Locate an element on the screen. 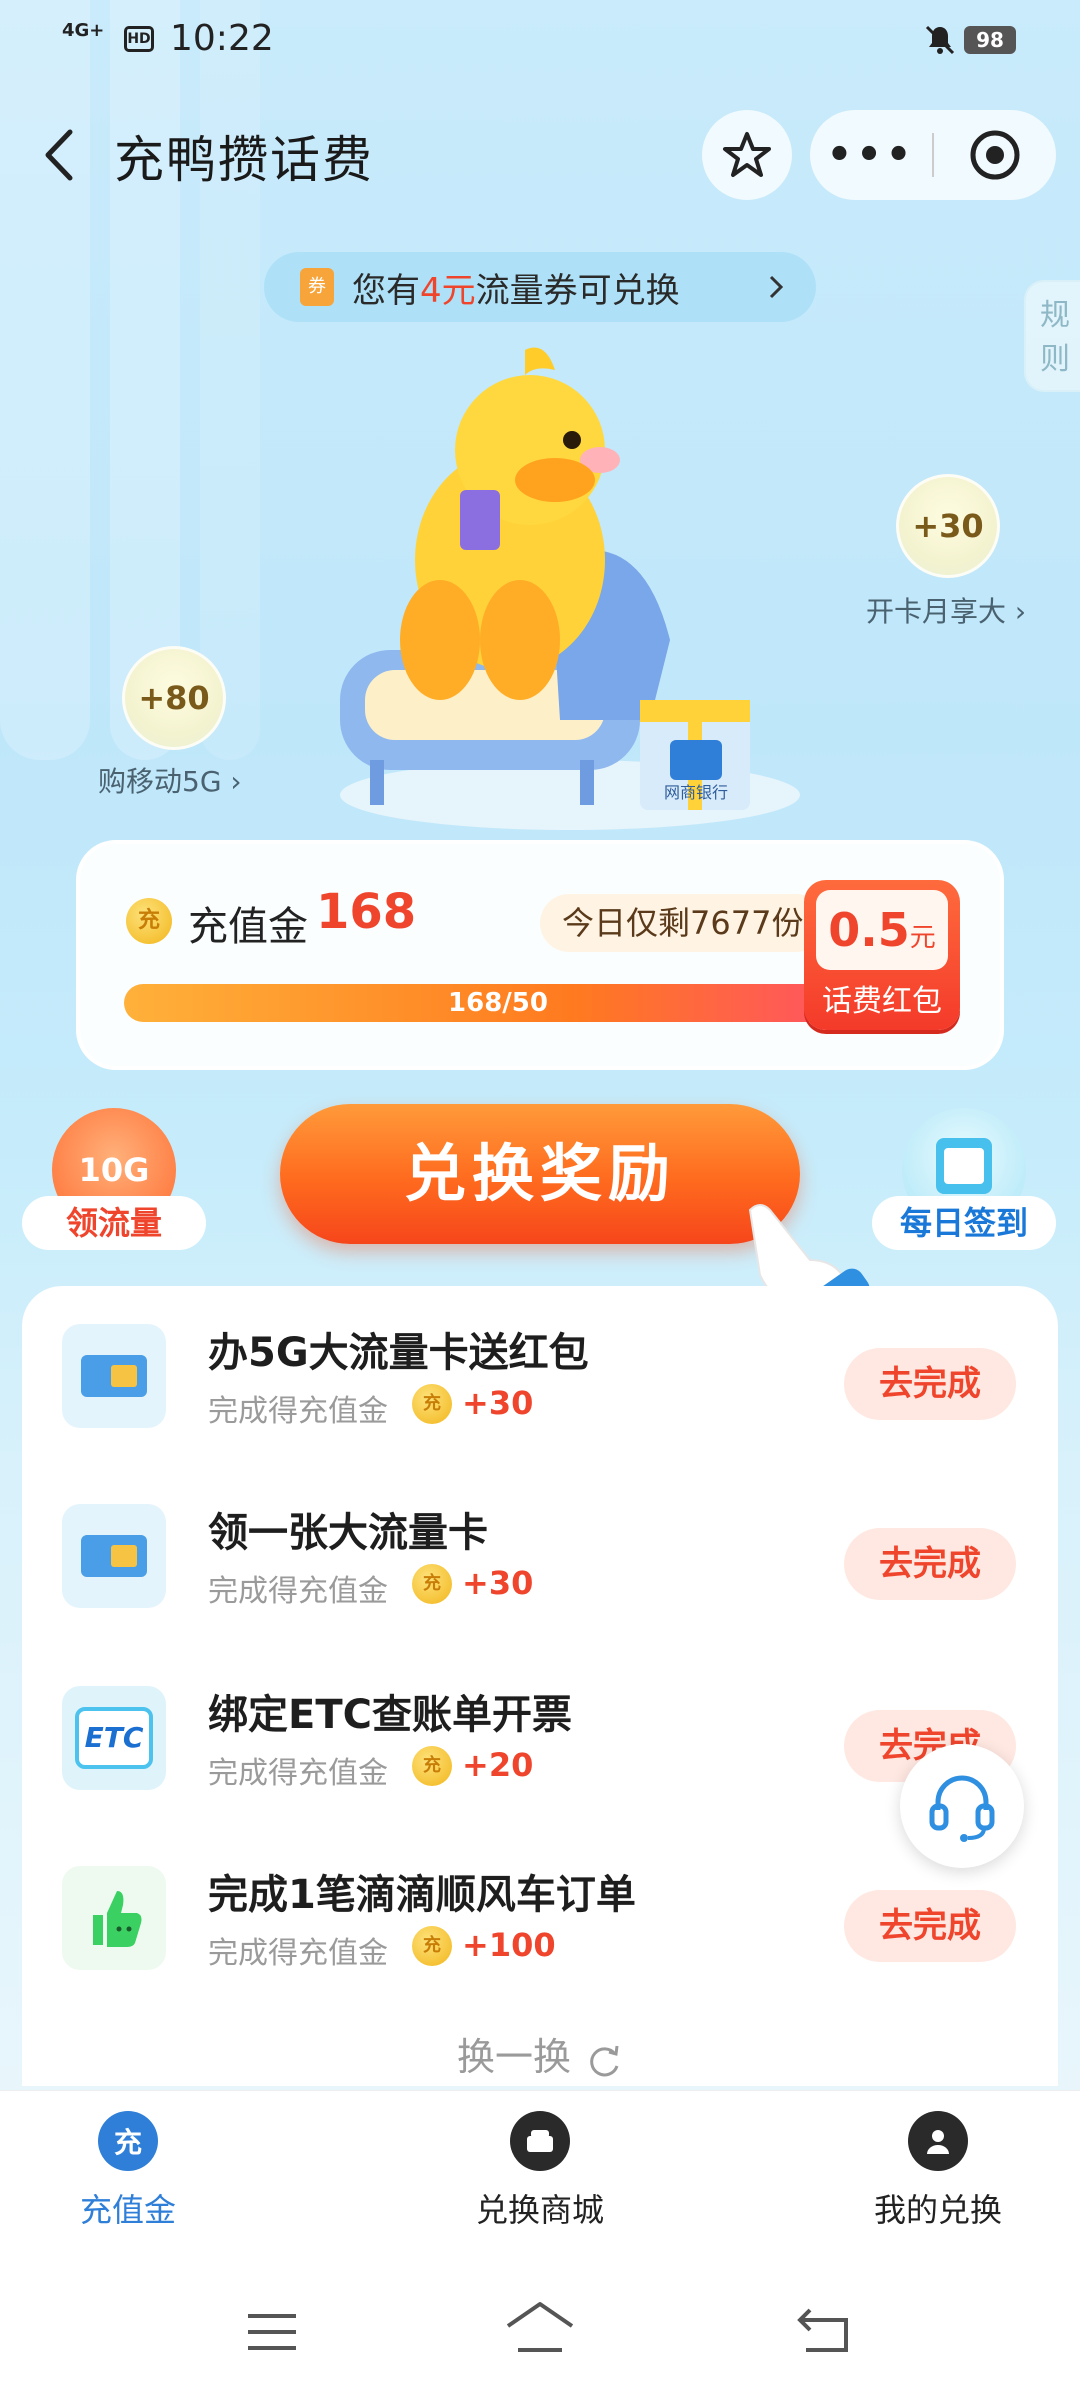 This screenshot has width=1080, height=2400. target-icon is located at coordinates (995, 155).